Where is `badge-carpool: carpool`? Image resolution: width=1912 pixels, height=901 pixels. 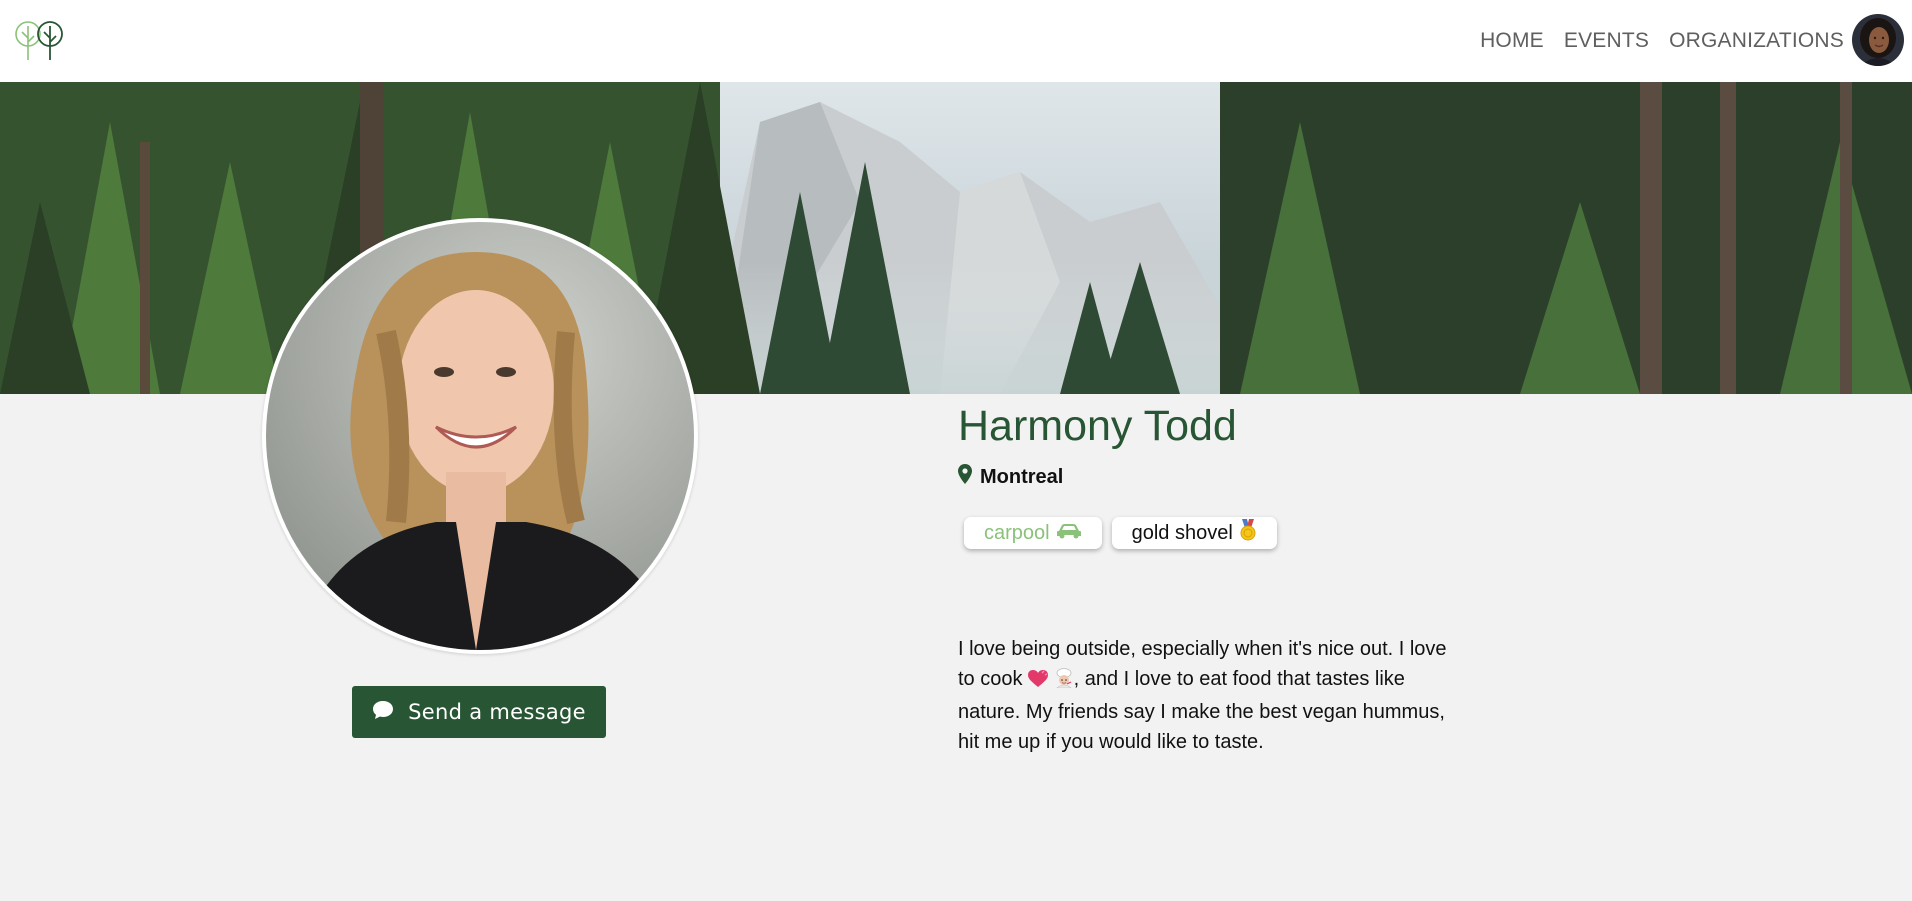 badge-carpool: carpool is located at coordinates (1033, 533).